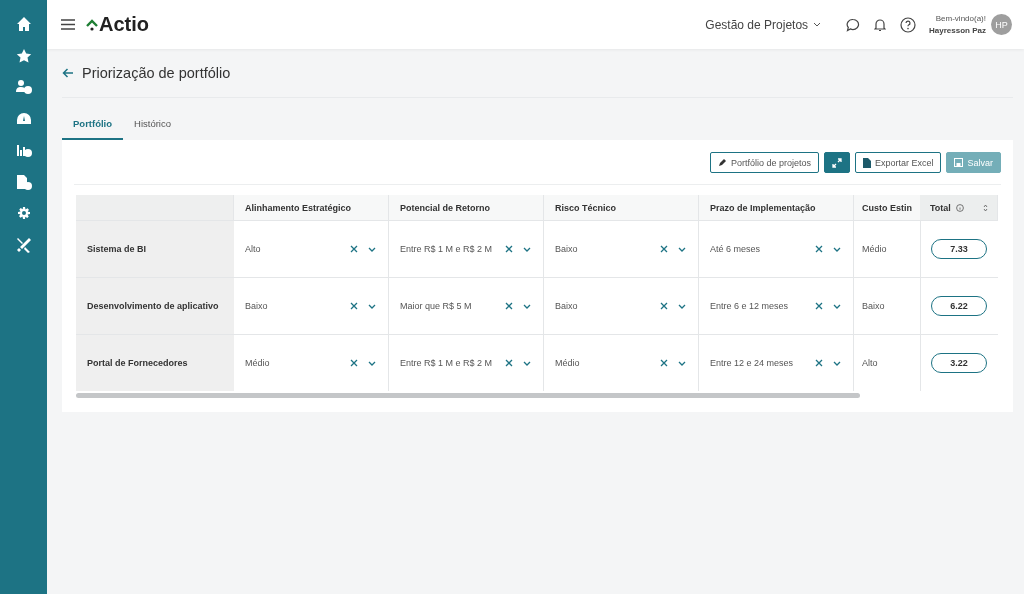 The height and width of the screenshot is (594, 1024). I want to click on table-cell: Alto, so click(870, 363).